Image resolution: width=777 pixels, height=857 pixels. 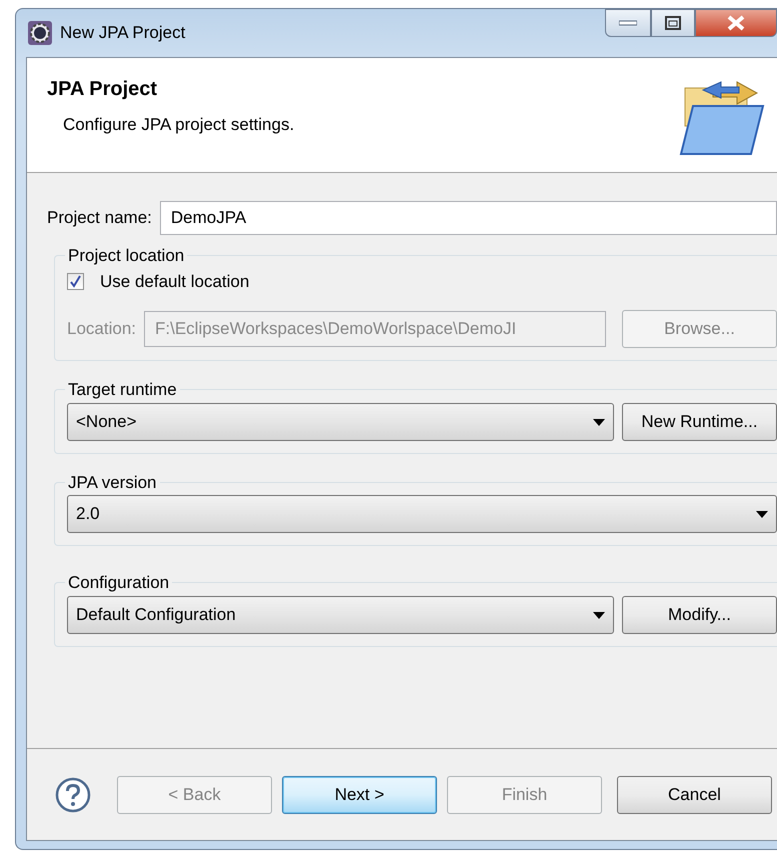 I want to click on runtime-dropdown: <None>, so click(x=340, y=421).